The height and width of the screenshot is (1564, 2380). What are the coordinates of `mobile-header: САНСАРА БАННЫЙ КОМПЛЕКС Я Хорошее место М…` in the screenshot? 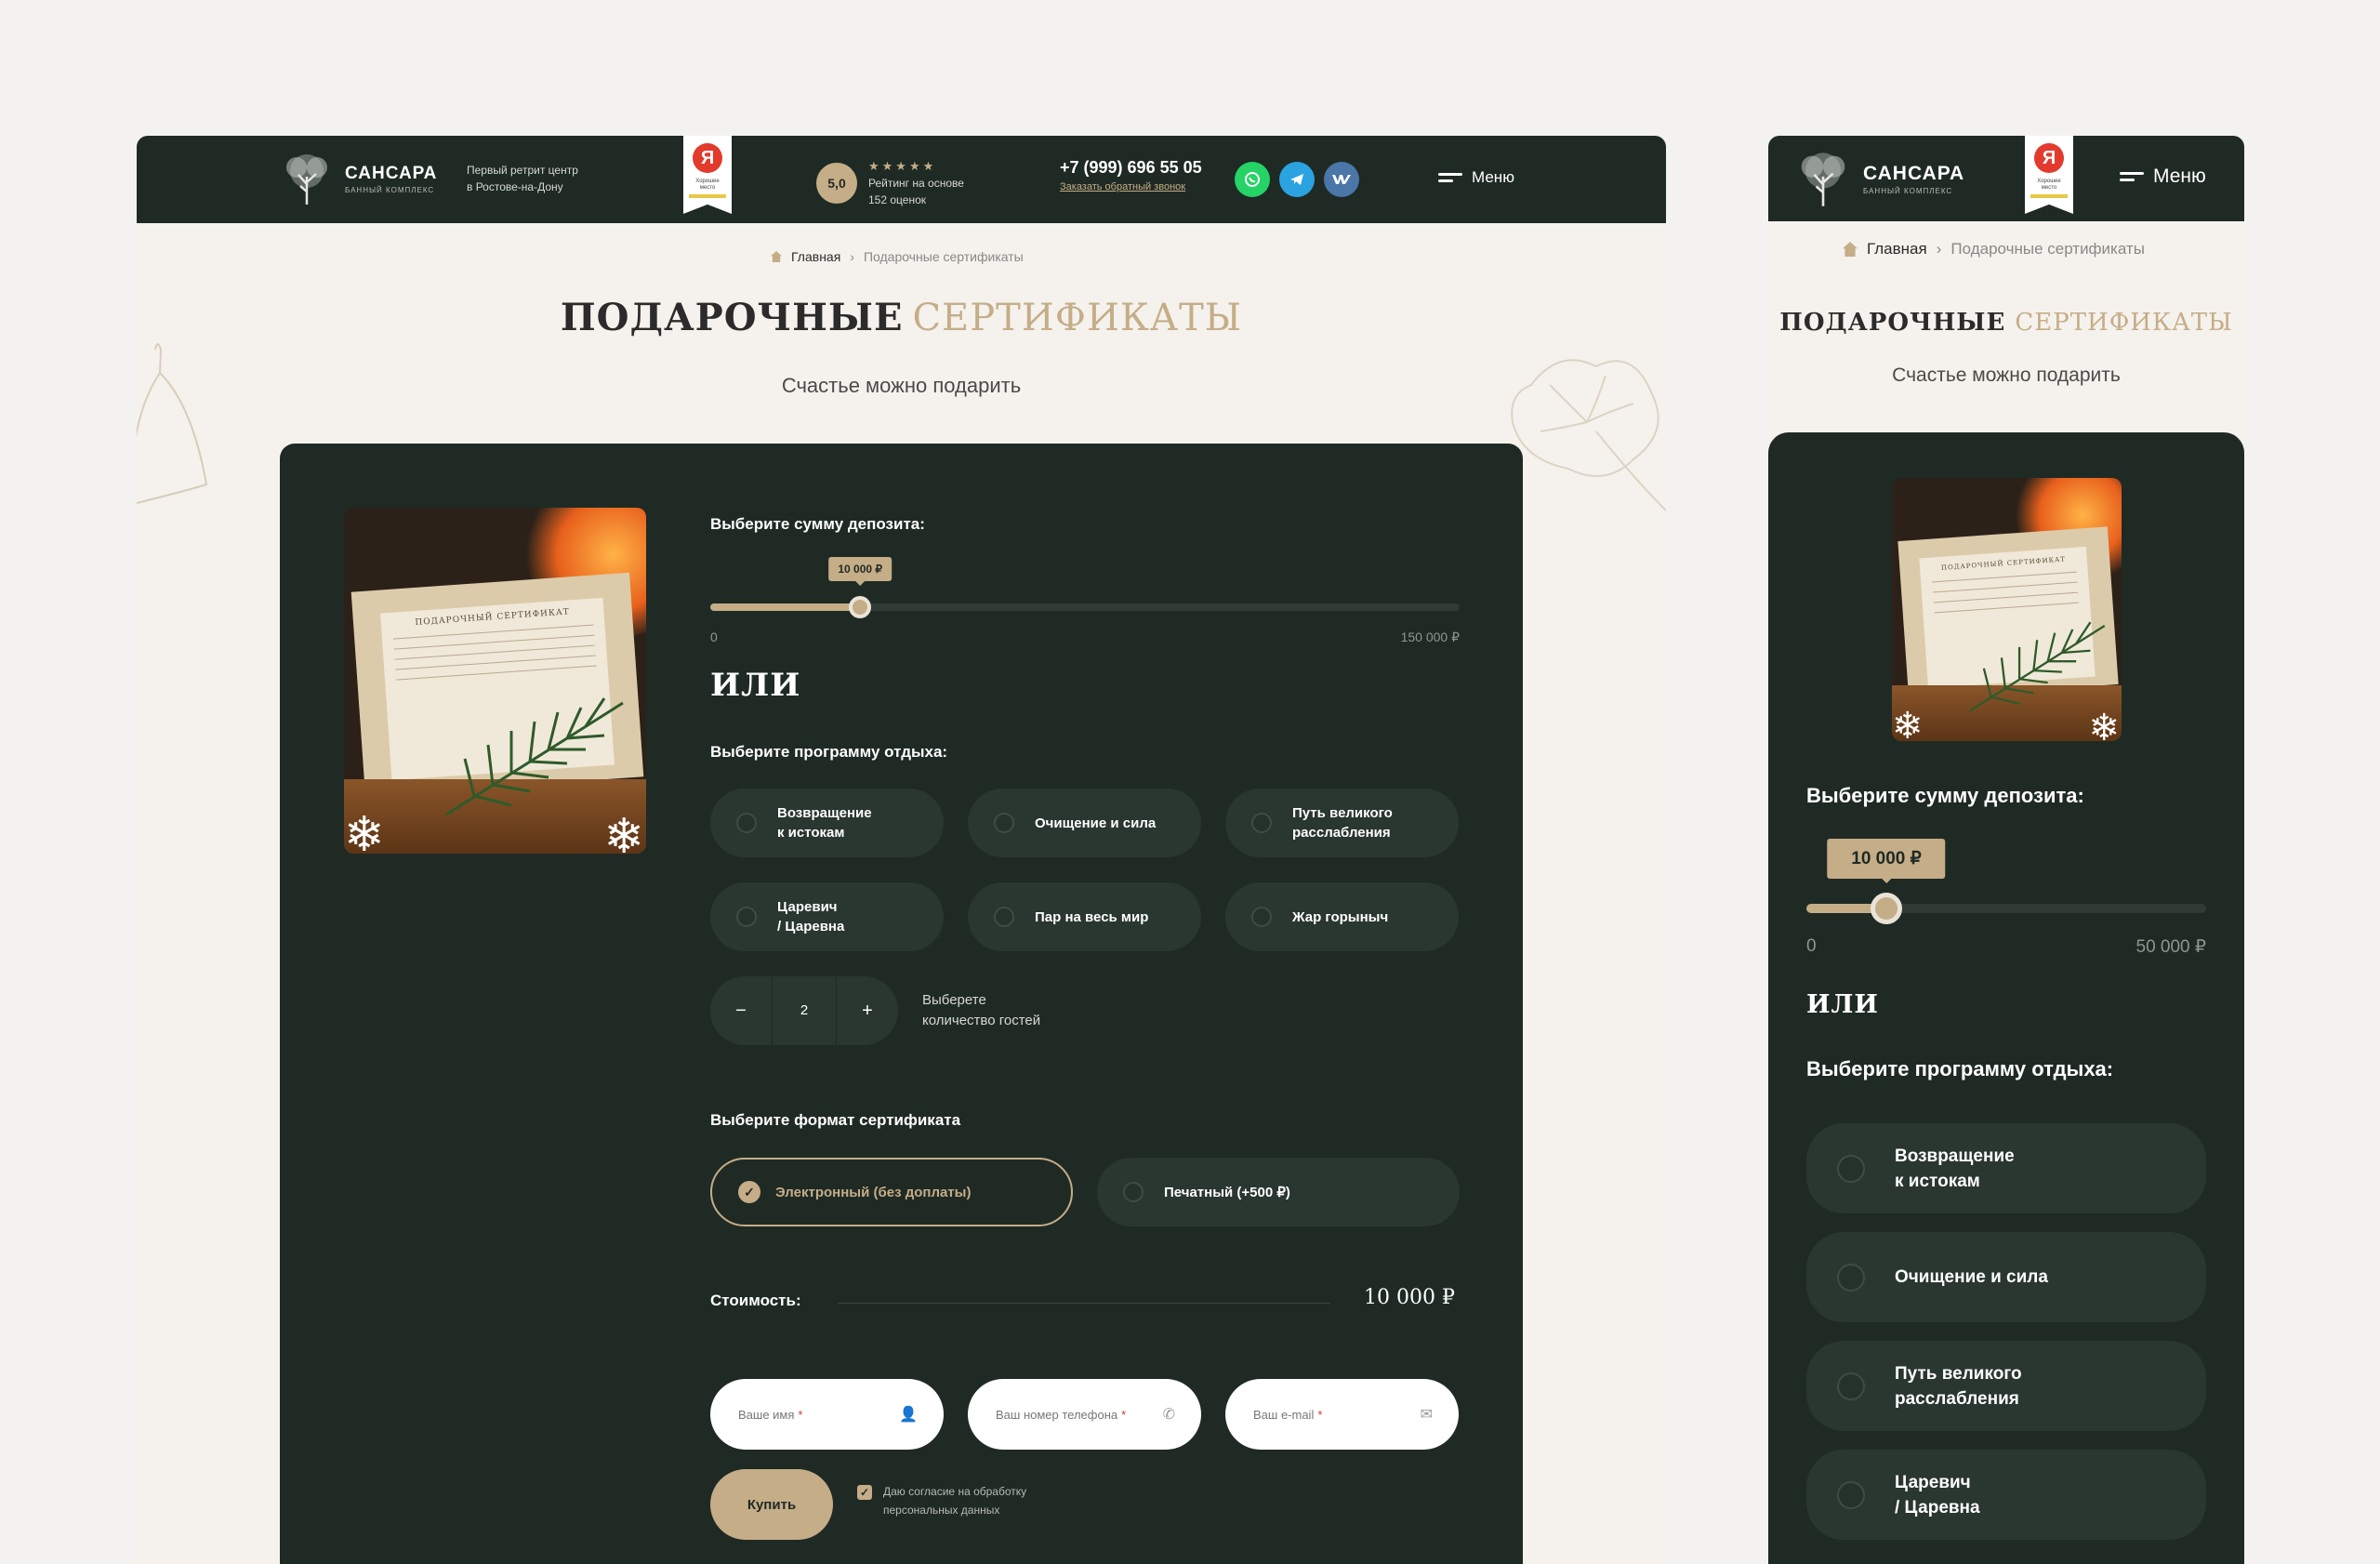 It's located at (2006, 179).